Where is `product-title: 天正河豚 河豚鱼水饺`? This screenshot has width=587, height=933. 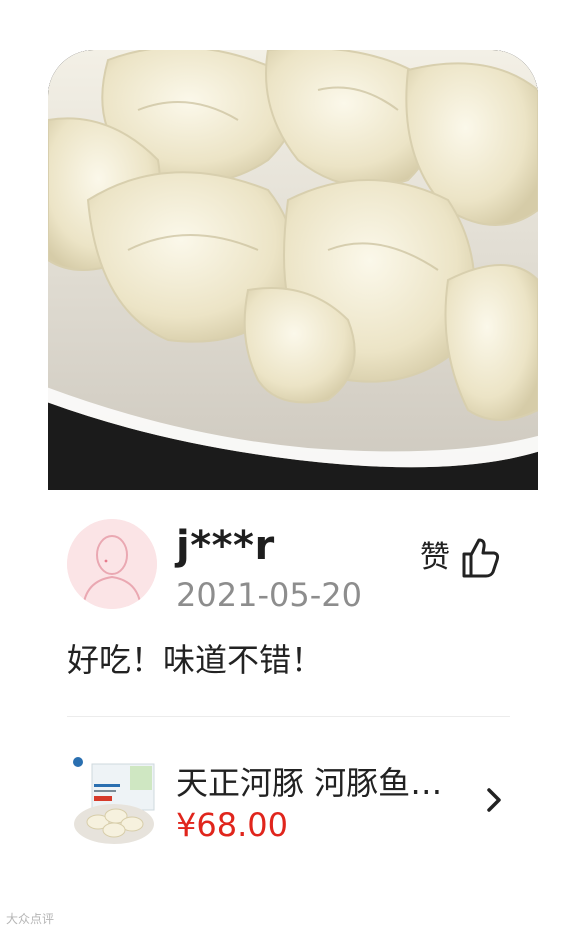
product-title: 天正河豚 河豚鱼水饺 is located at coordinates (314, 783).